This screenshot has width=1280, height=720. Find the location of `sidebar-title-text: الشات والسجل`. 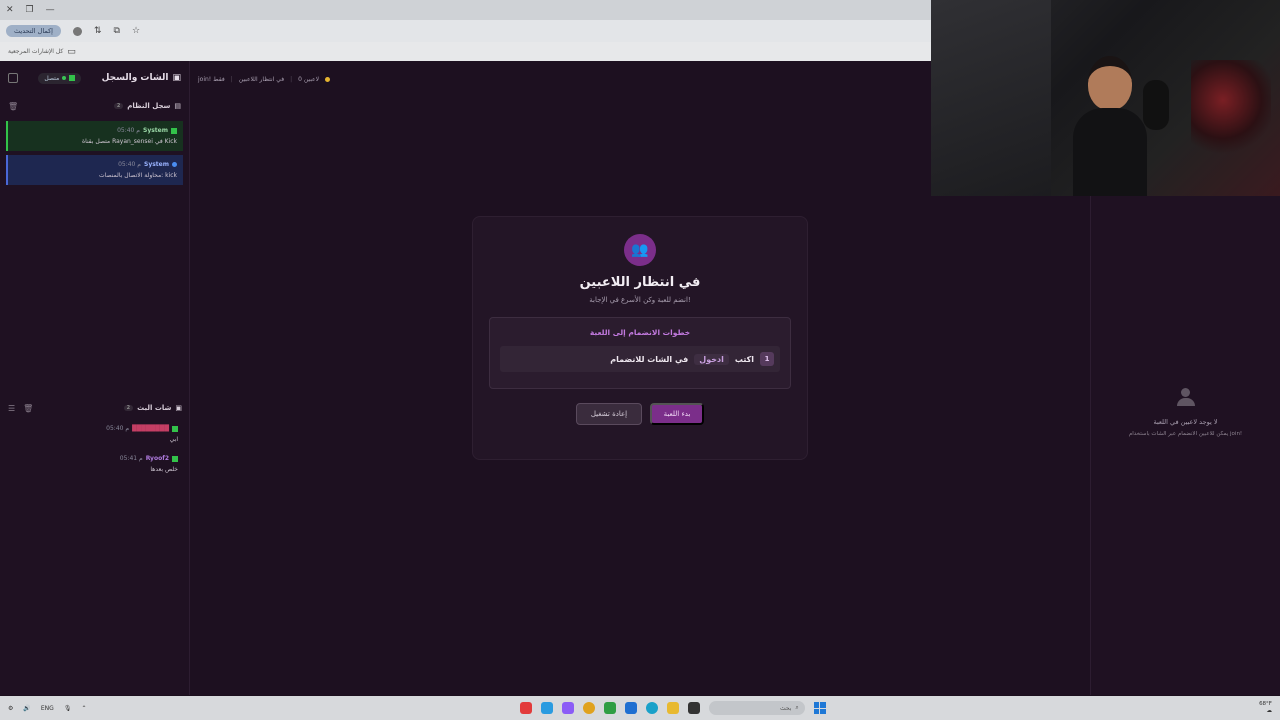

sidebar-title-text: الشات والسجل is located at coordinates (135, 78).